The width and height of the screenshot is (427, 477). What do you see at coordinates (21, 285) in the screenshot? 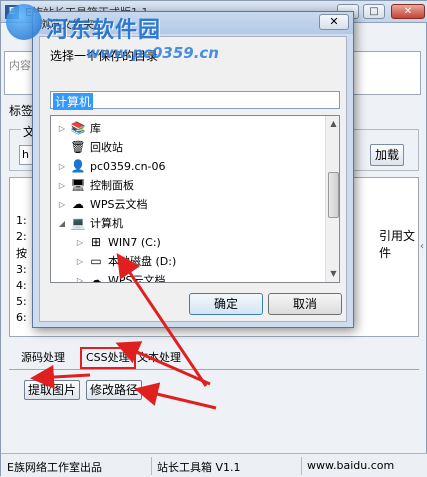
I see `output-line: 4:` at bounding box center [21, 285].